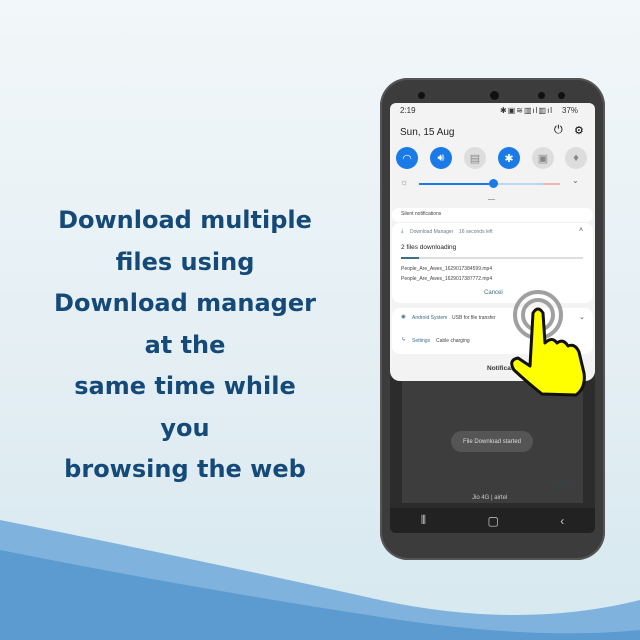  I want to click on home-icon: ▢, so click(492, 521).